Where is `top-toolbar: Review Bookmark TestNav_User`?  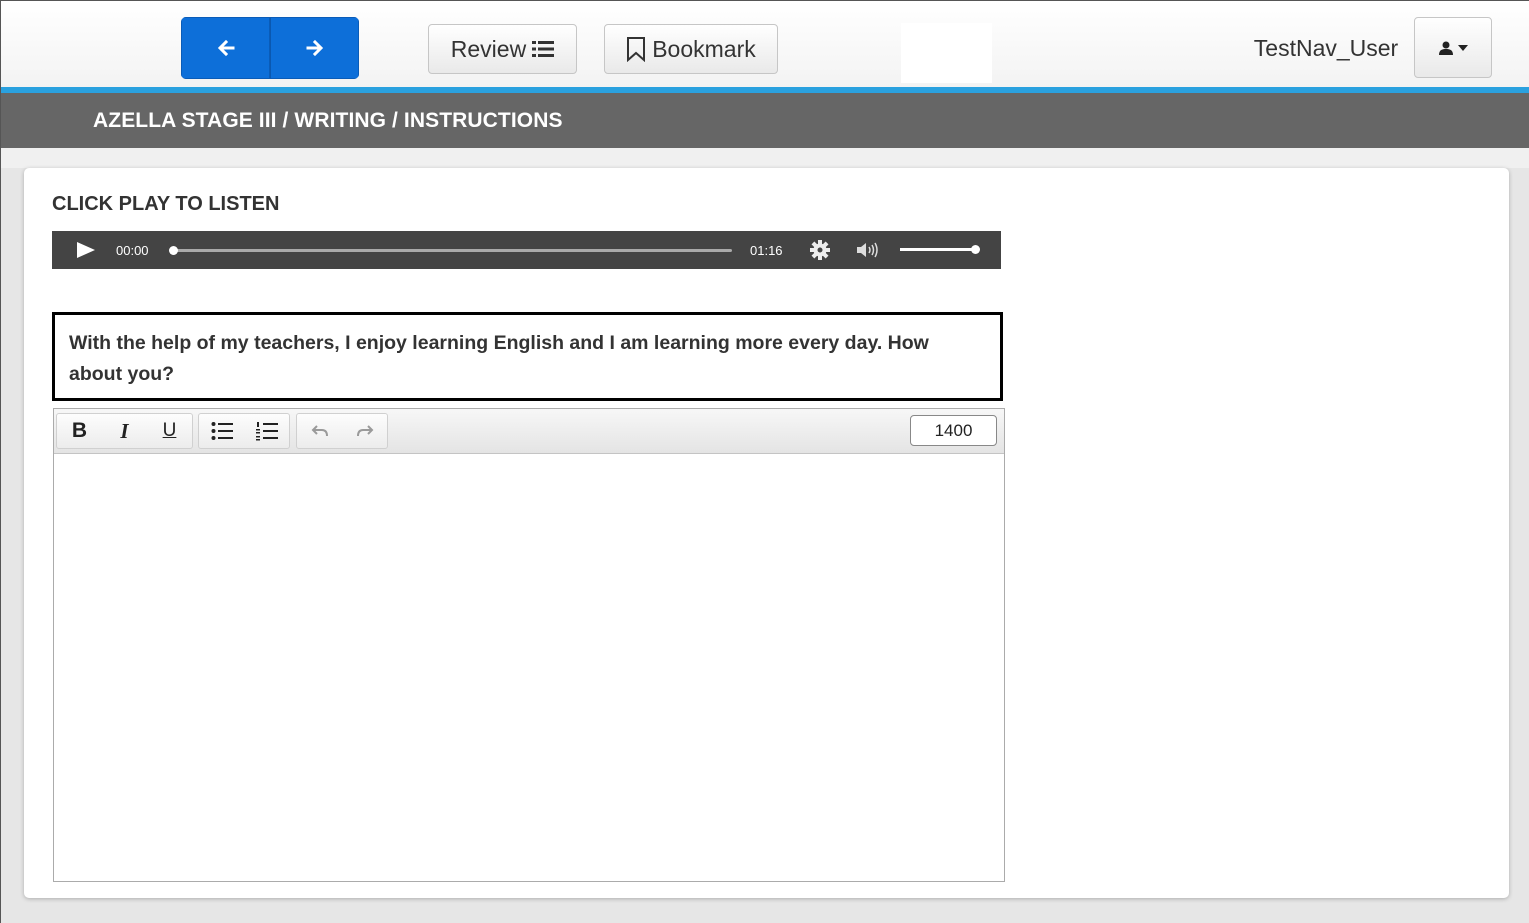
top-toolbar: Review Bookmark TestNav_User is located at coordinates (765, 44).